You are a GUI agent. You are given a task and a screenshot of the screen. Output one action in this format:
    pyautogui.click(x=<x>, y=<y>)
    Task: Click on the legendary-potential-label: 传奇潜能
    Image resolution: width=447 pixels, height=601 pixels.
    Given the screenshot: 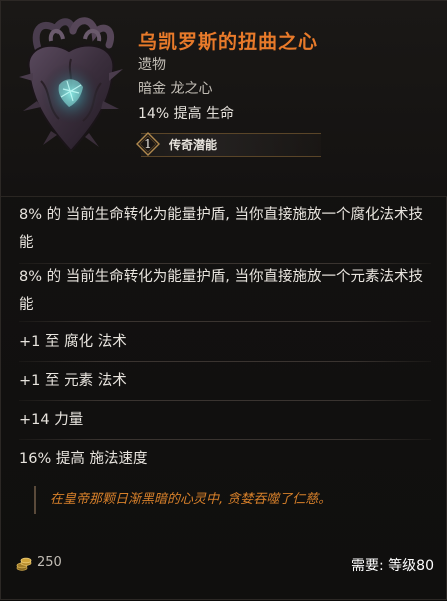 What is the action you would take?
    pyautogui.click(x=193, y=145)
    